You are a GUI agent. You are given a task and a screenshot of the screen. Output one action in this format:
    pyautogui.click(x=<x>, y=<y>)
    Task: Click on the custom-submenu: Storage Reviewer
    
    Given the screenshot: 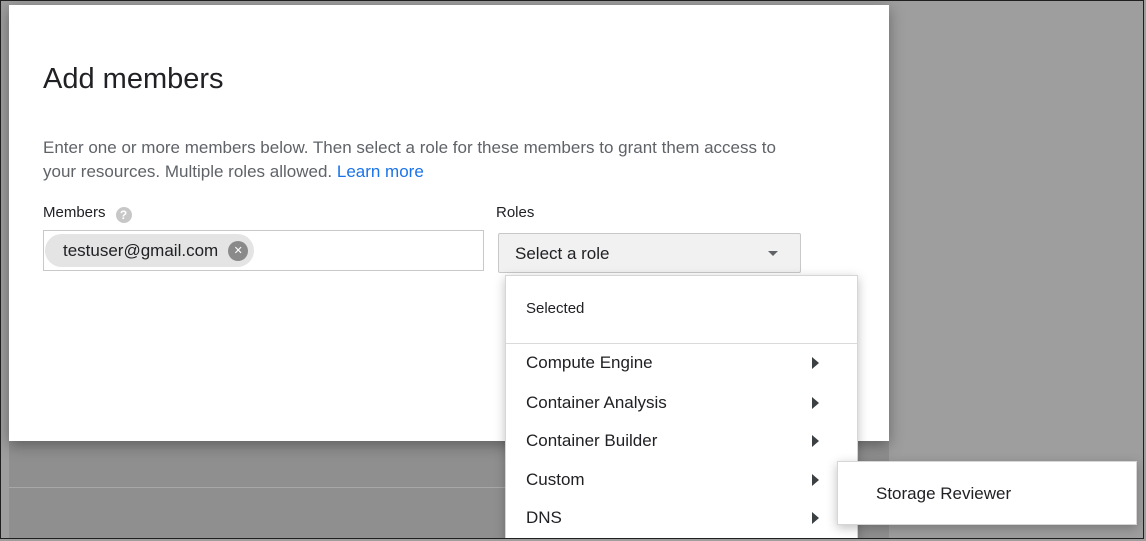 What is the action you would take?
    pyautogui.click(x=987, y=493)
    